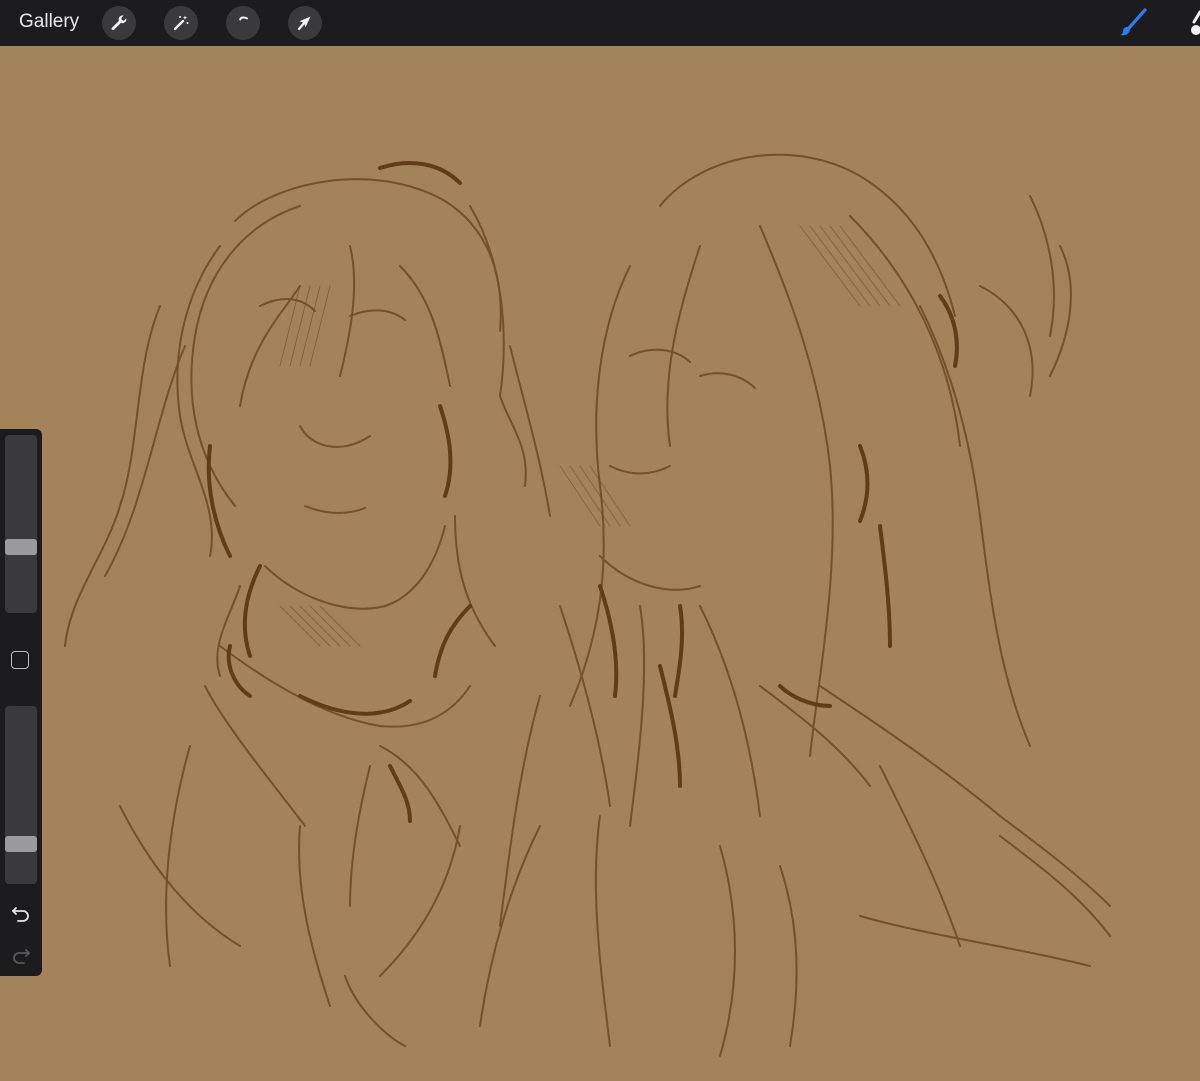 The width and height of the screenshot is (1200, 1081). I want to click on brush-icon, so click(1133, 22).